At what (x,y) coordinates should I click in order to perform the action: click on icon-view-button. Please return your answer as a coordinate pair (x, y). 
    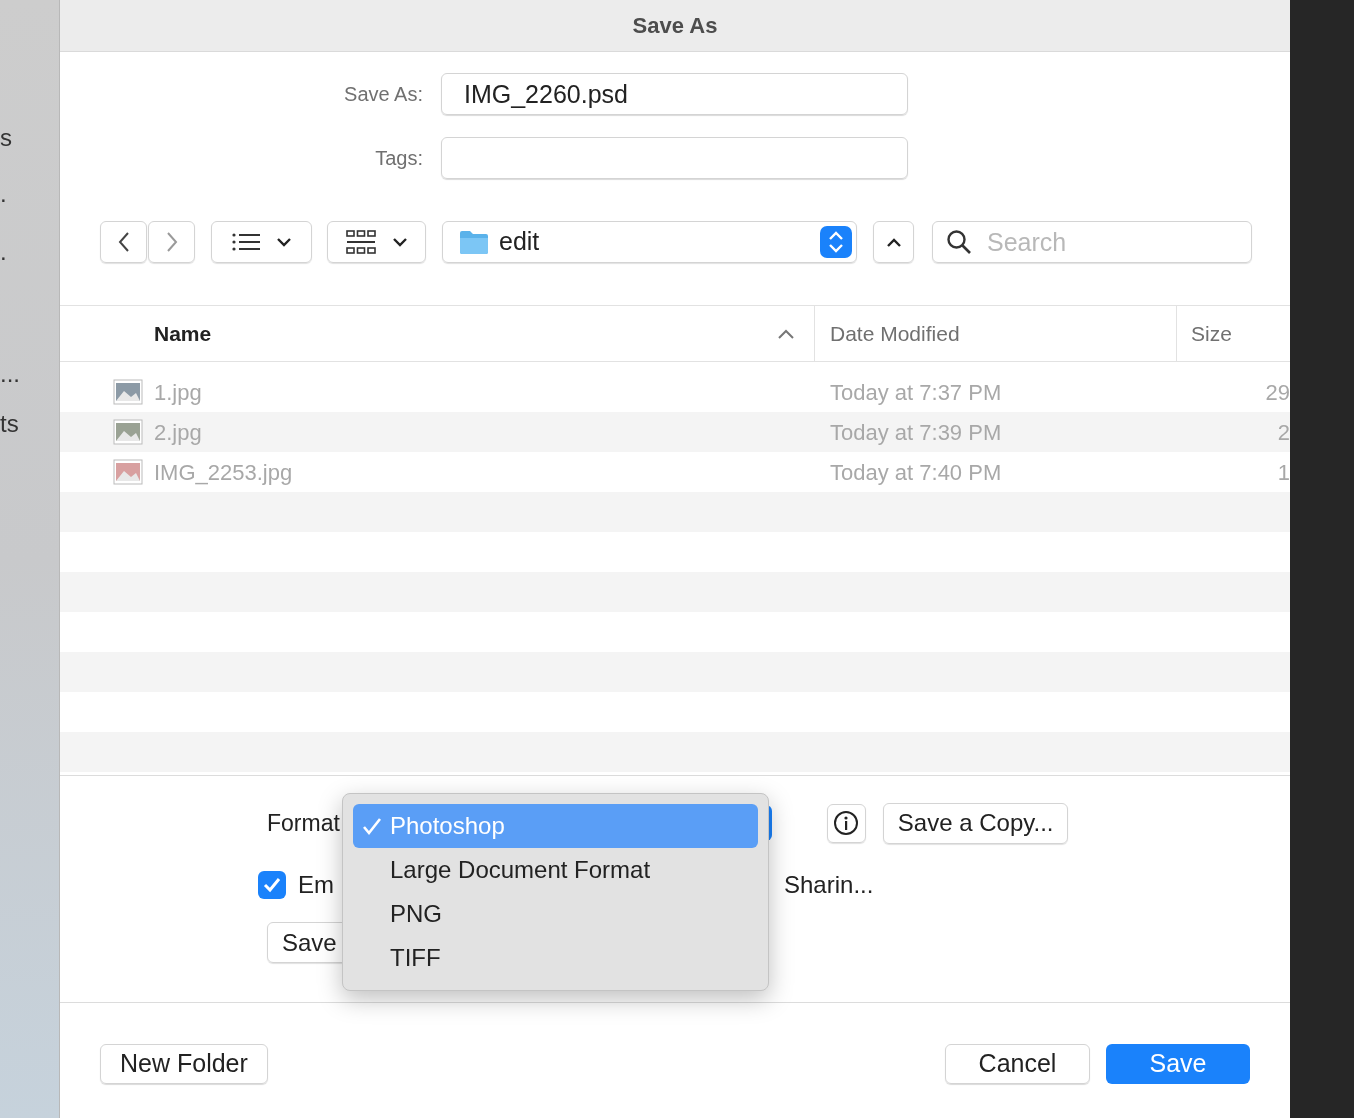
    Looking at the image, I should click on (376, 242).